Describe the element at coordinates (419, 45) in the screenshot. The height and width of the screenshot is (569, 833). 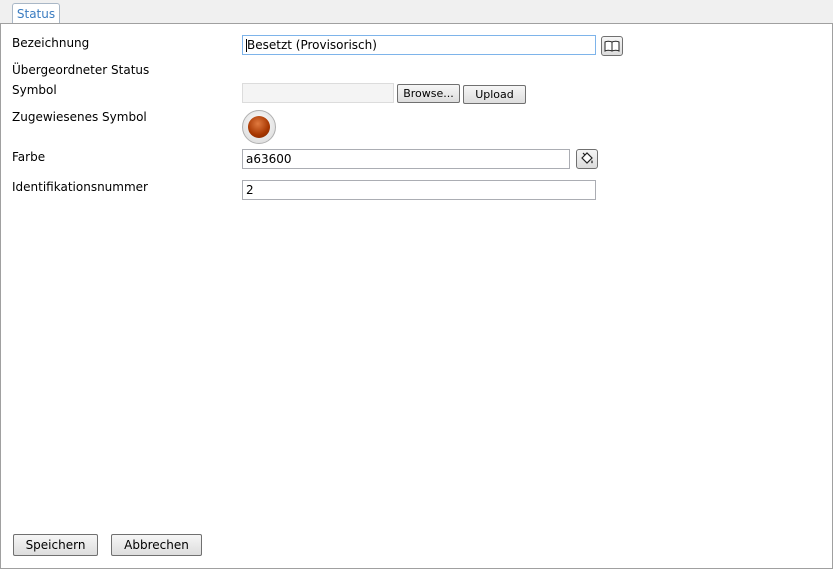
I see `bezeichnung-input: Besetzt (Provisorisch)` at that location.